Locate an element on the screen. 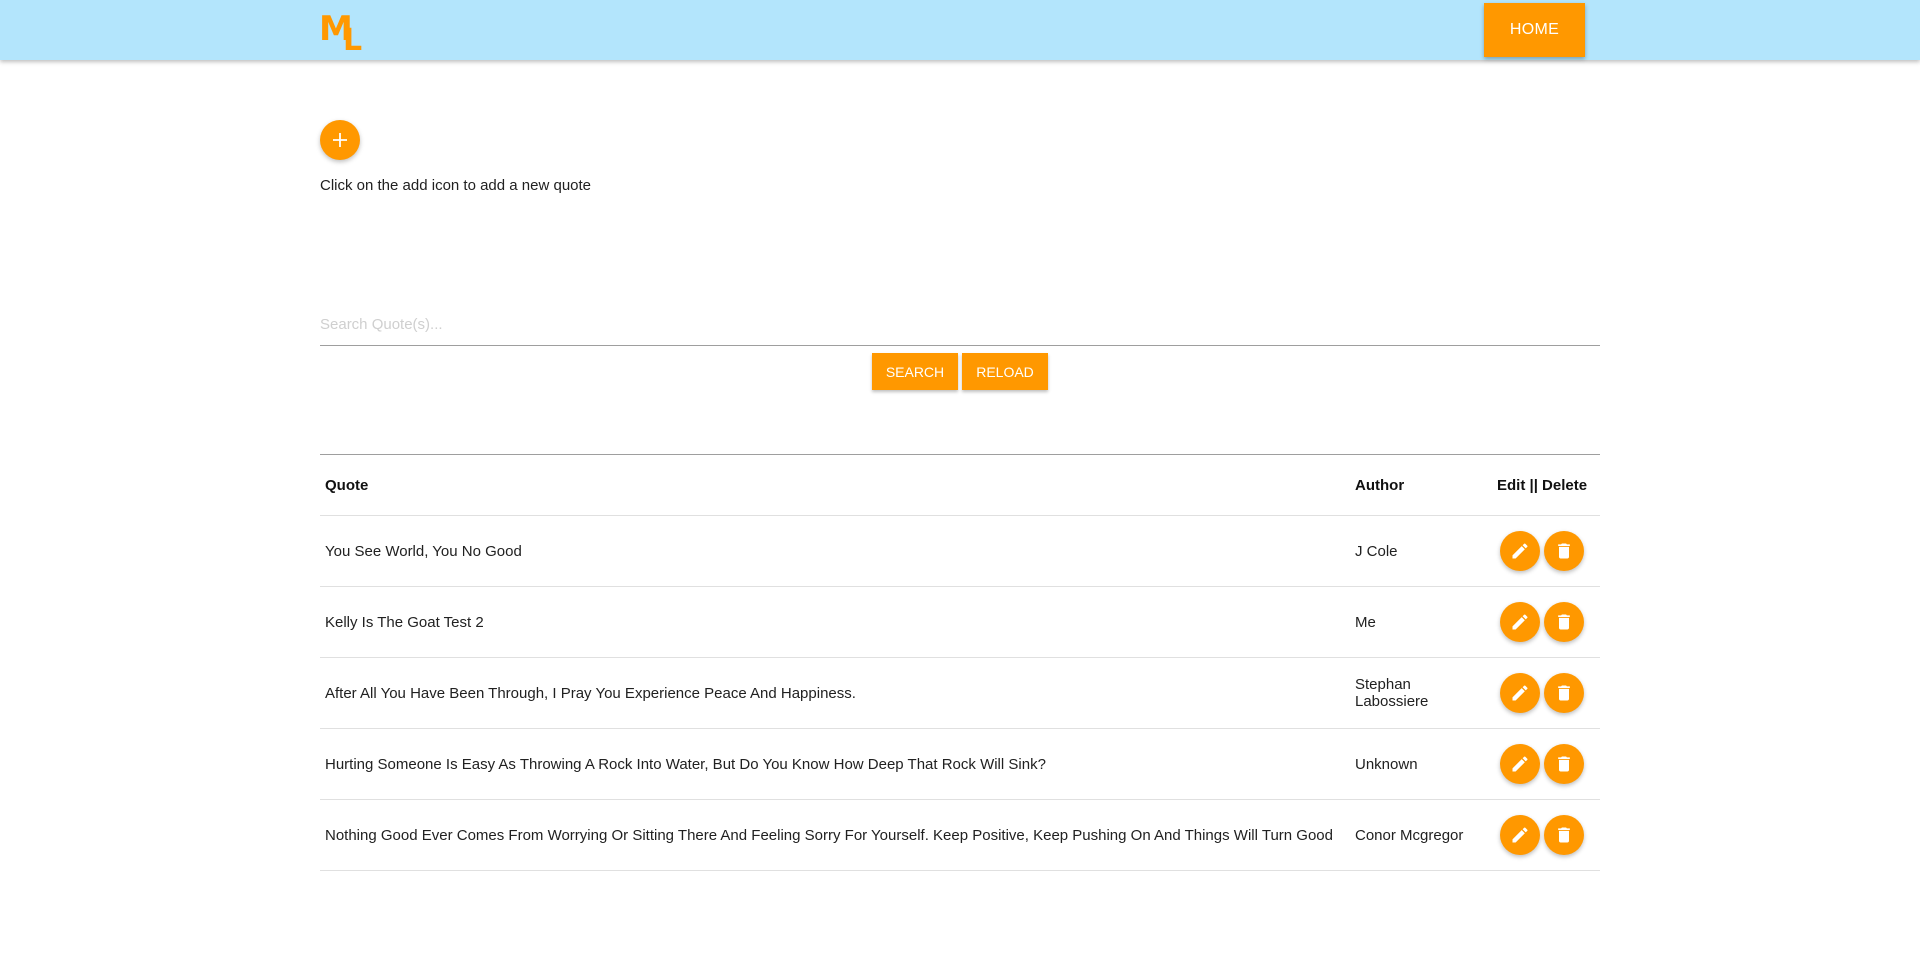 The image size is (1920, 965). table-row: You See World, You No Good J Cole is located at coordinates (960, 551).